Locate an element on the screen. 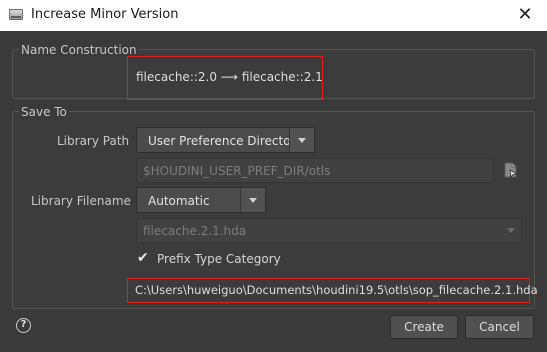  save-to-label: Save To is located at coordinates (44, 112).